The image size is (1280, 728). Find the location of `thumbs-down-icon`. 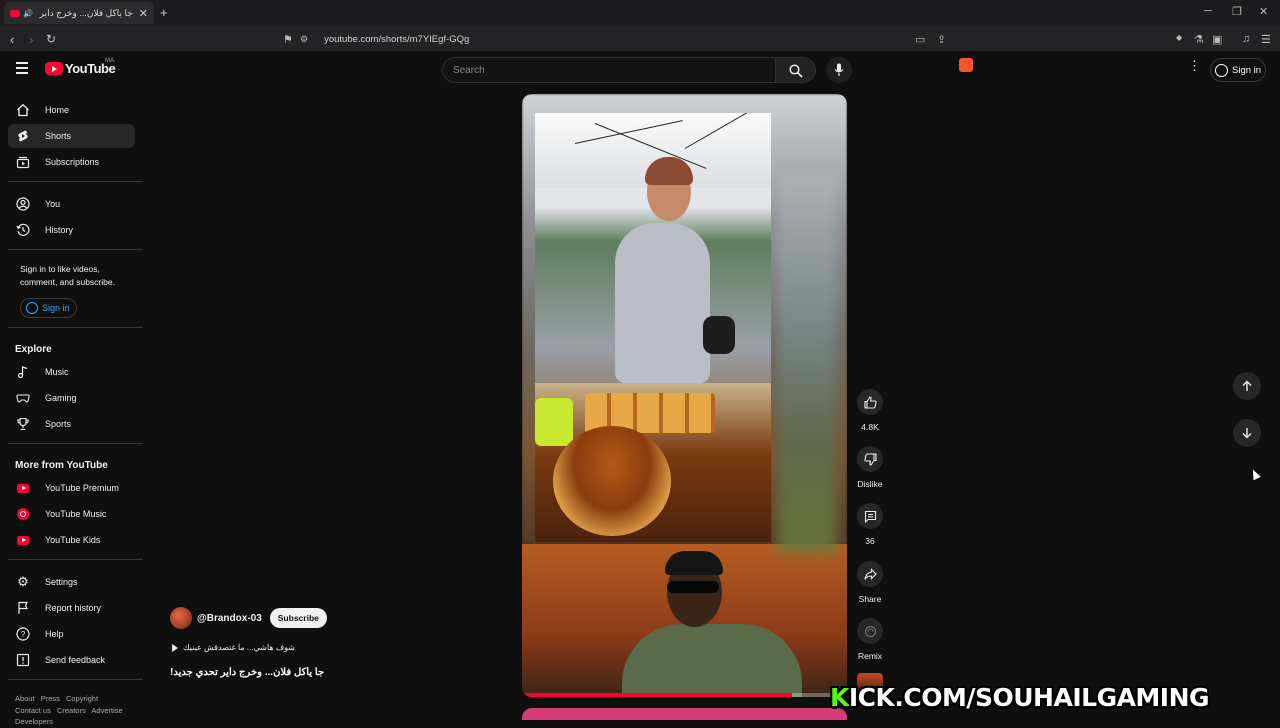

thumbs-down-icon is located at coordinates (870, 459).